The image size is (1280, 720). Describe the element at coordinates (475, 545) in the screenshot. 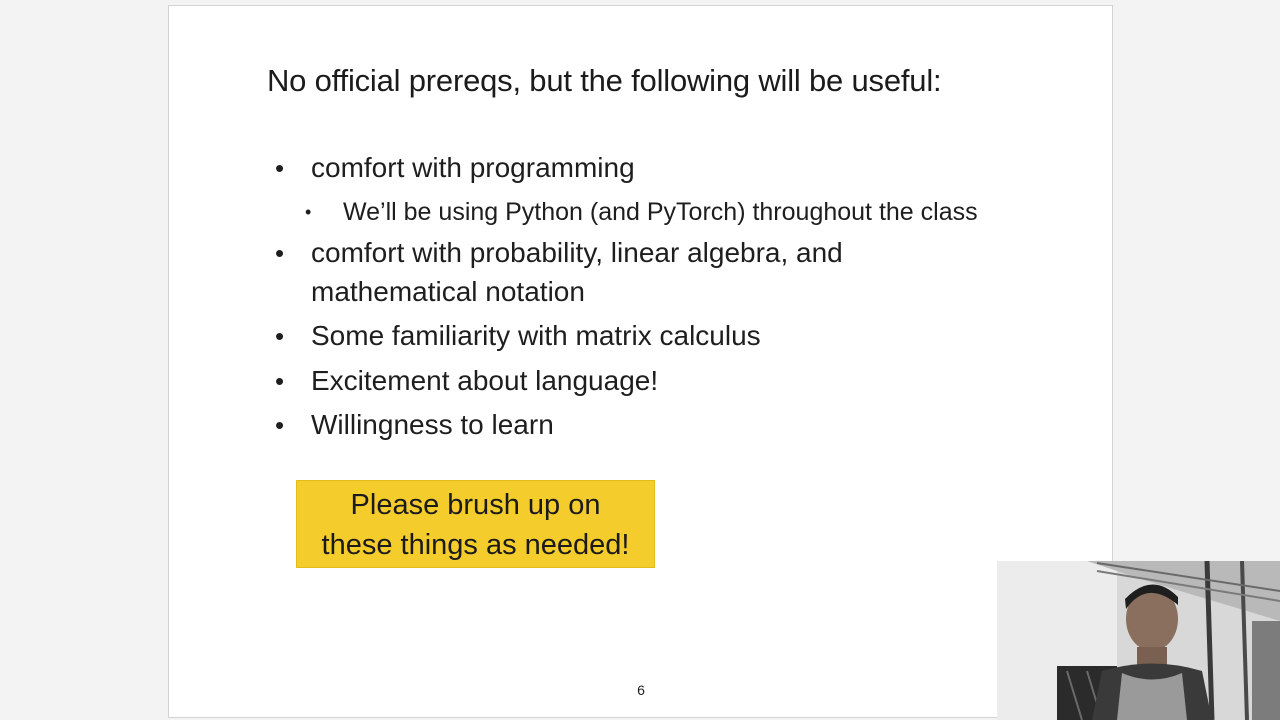

I see `callout-line: these things as needed!` at that location.